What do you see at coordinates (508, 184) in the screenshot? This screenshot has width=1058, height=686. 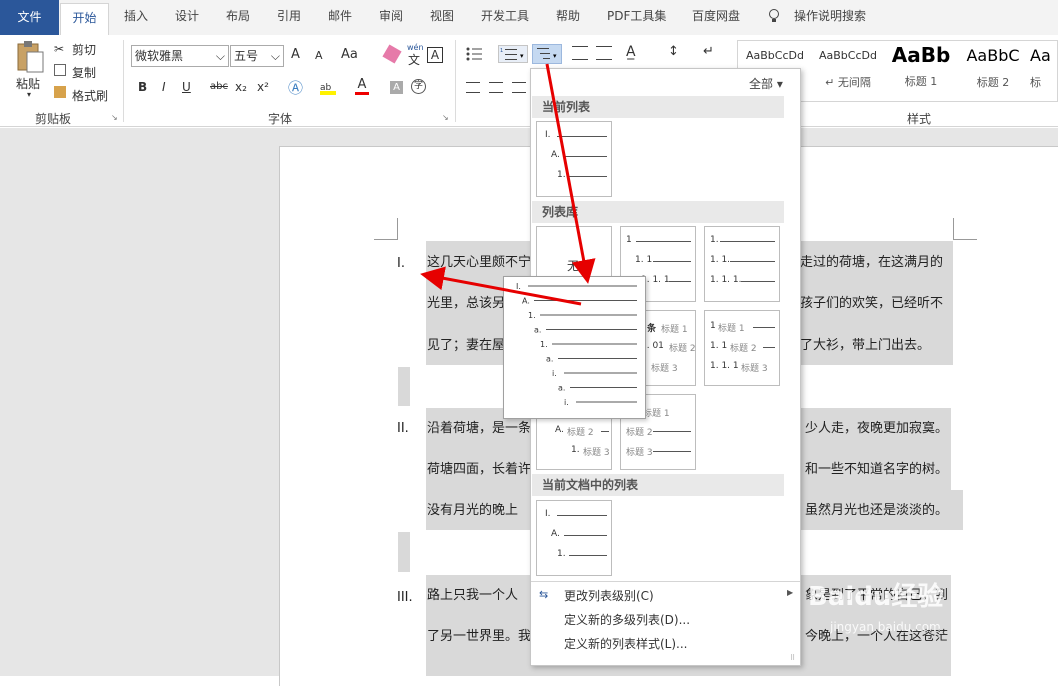 I see `annotation-arrows` at bounding box center [508, 184].